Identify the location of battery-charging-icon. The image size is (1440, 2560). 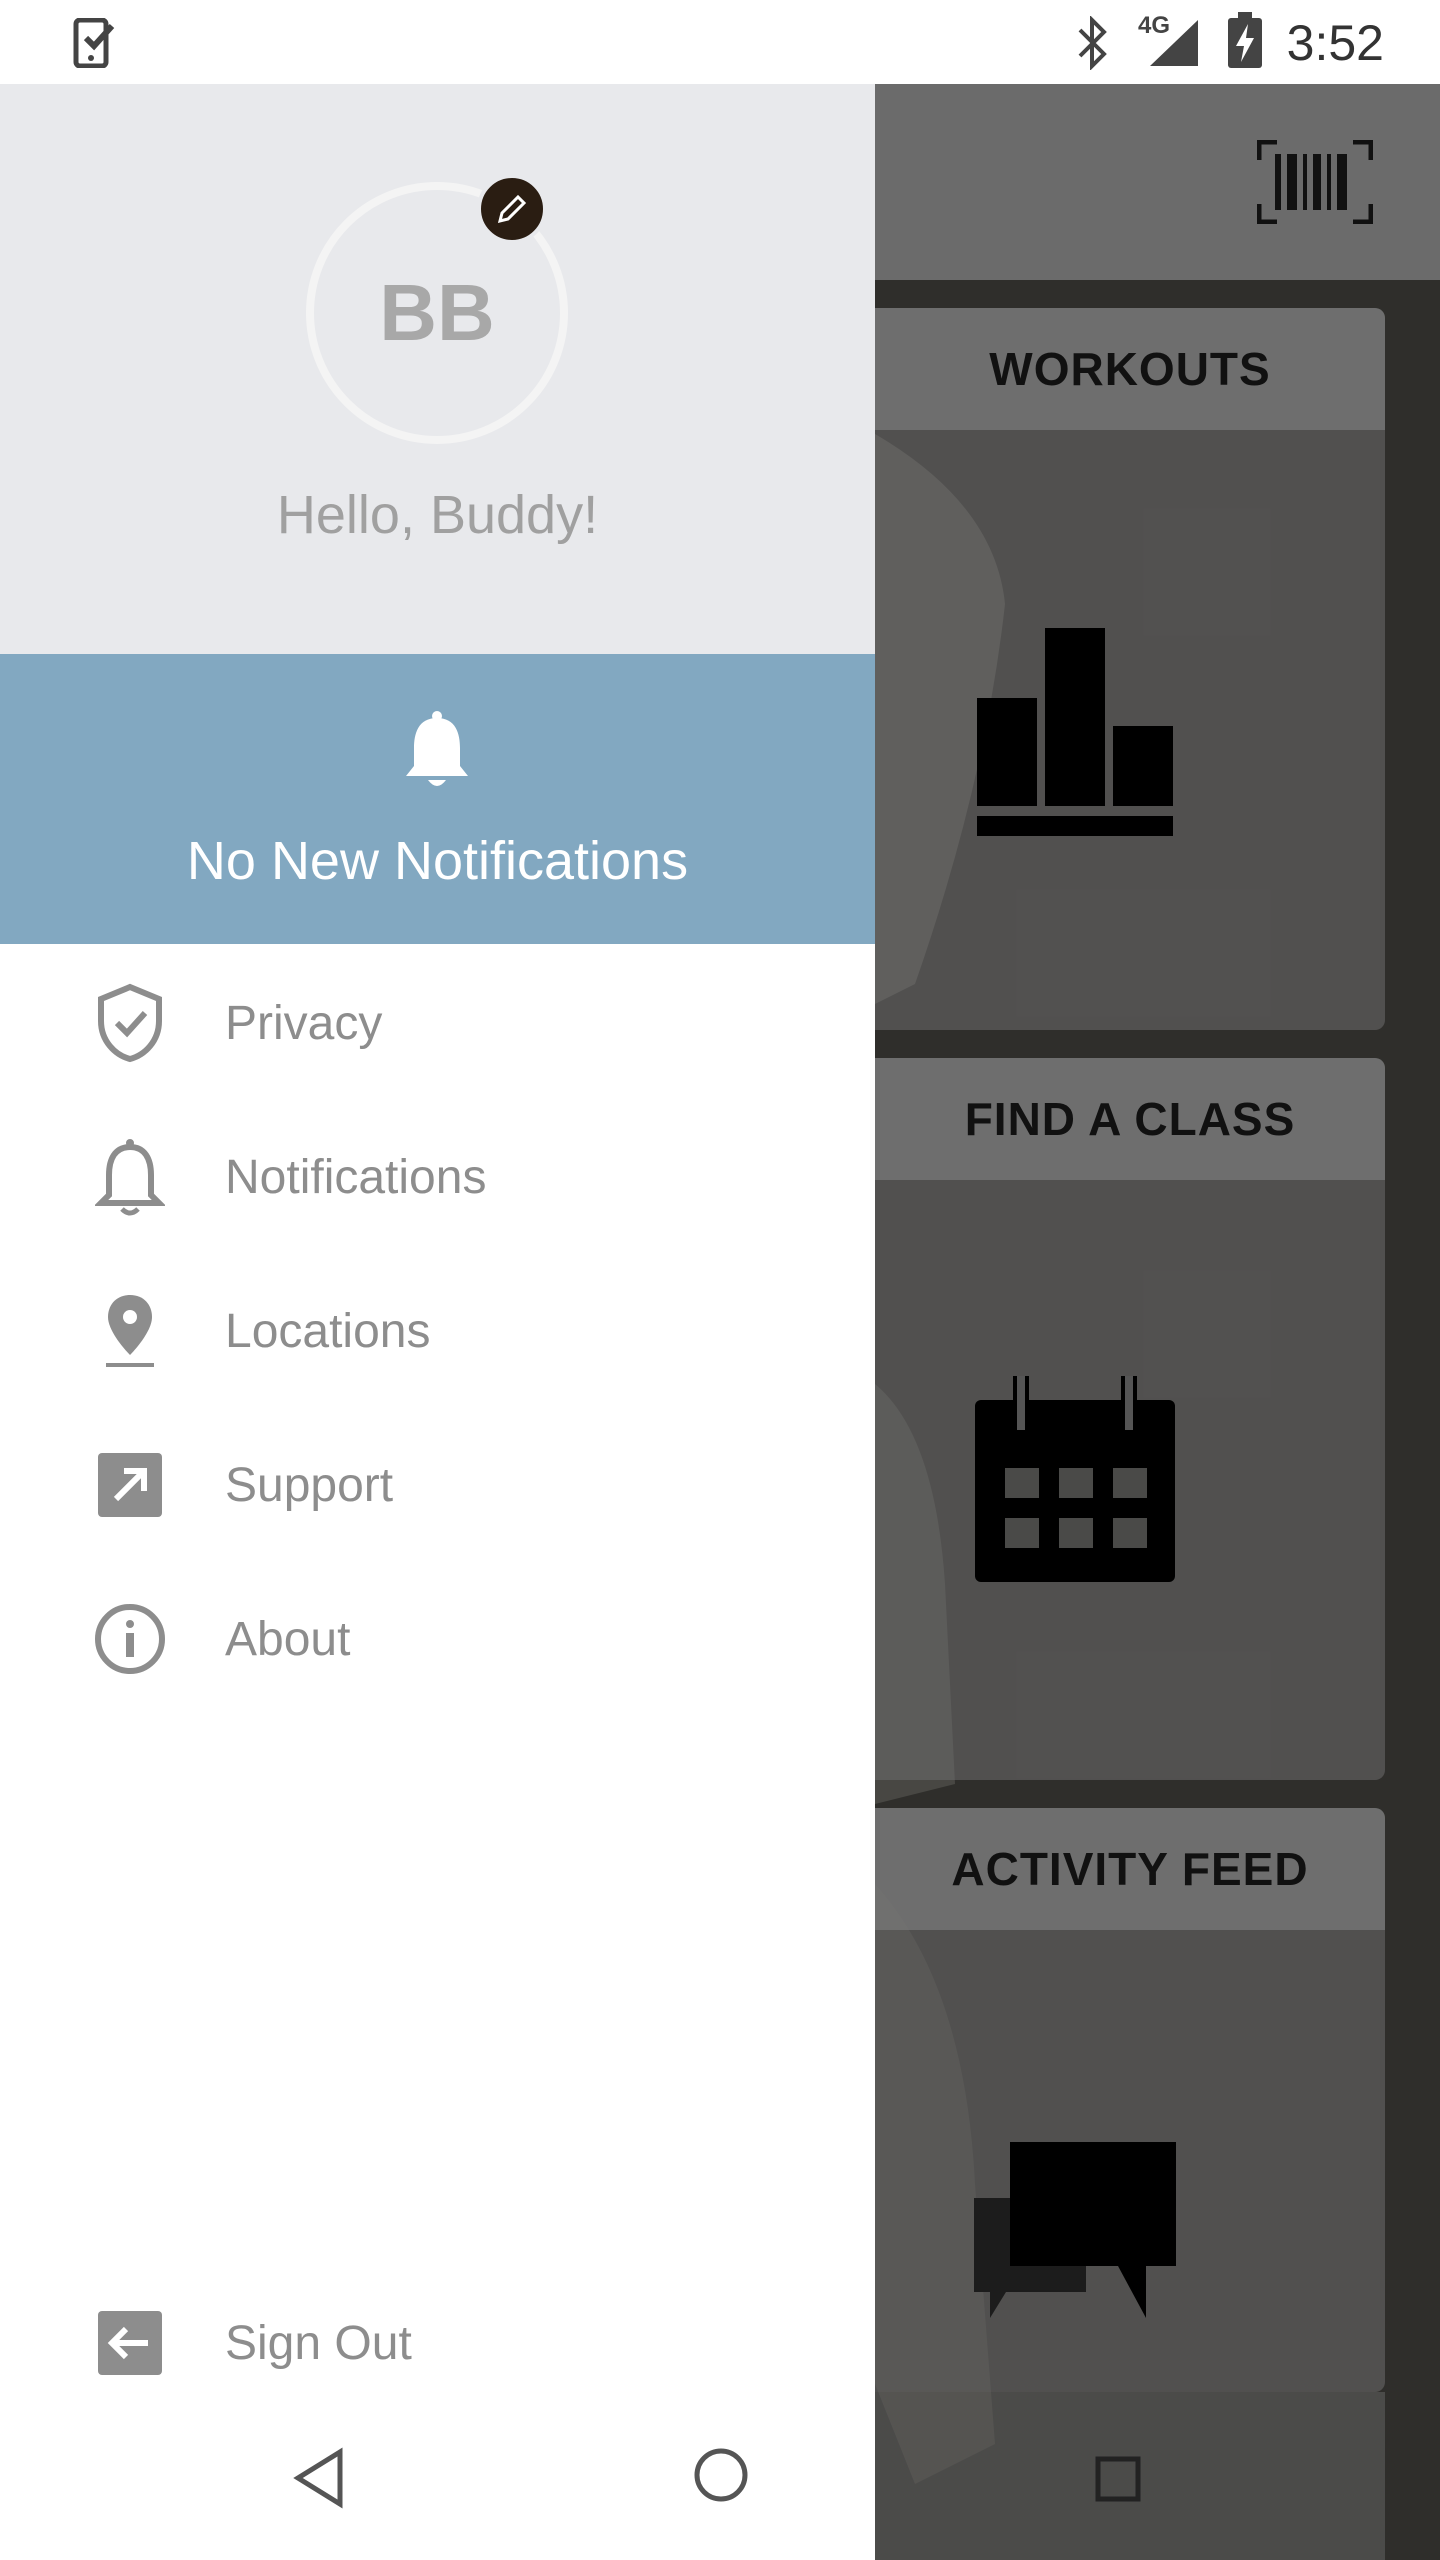
(1245, 40).